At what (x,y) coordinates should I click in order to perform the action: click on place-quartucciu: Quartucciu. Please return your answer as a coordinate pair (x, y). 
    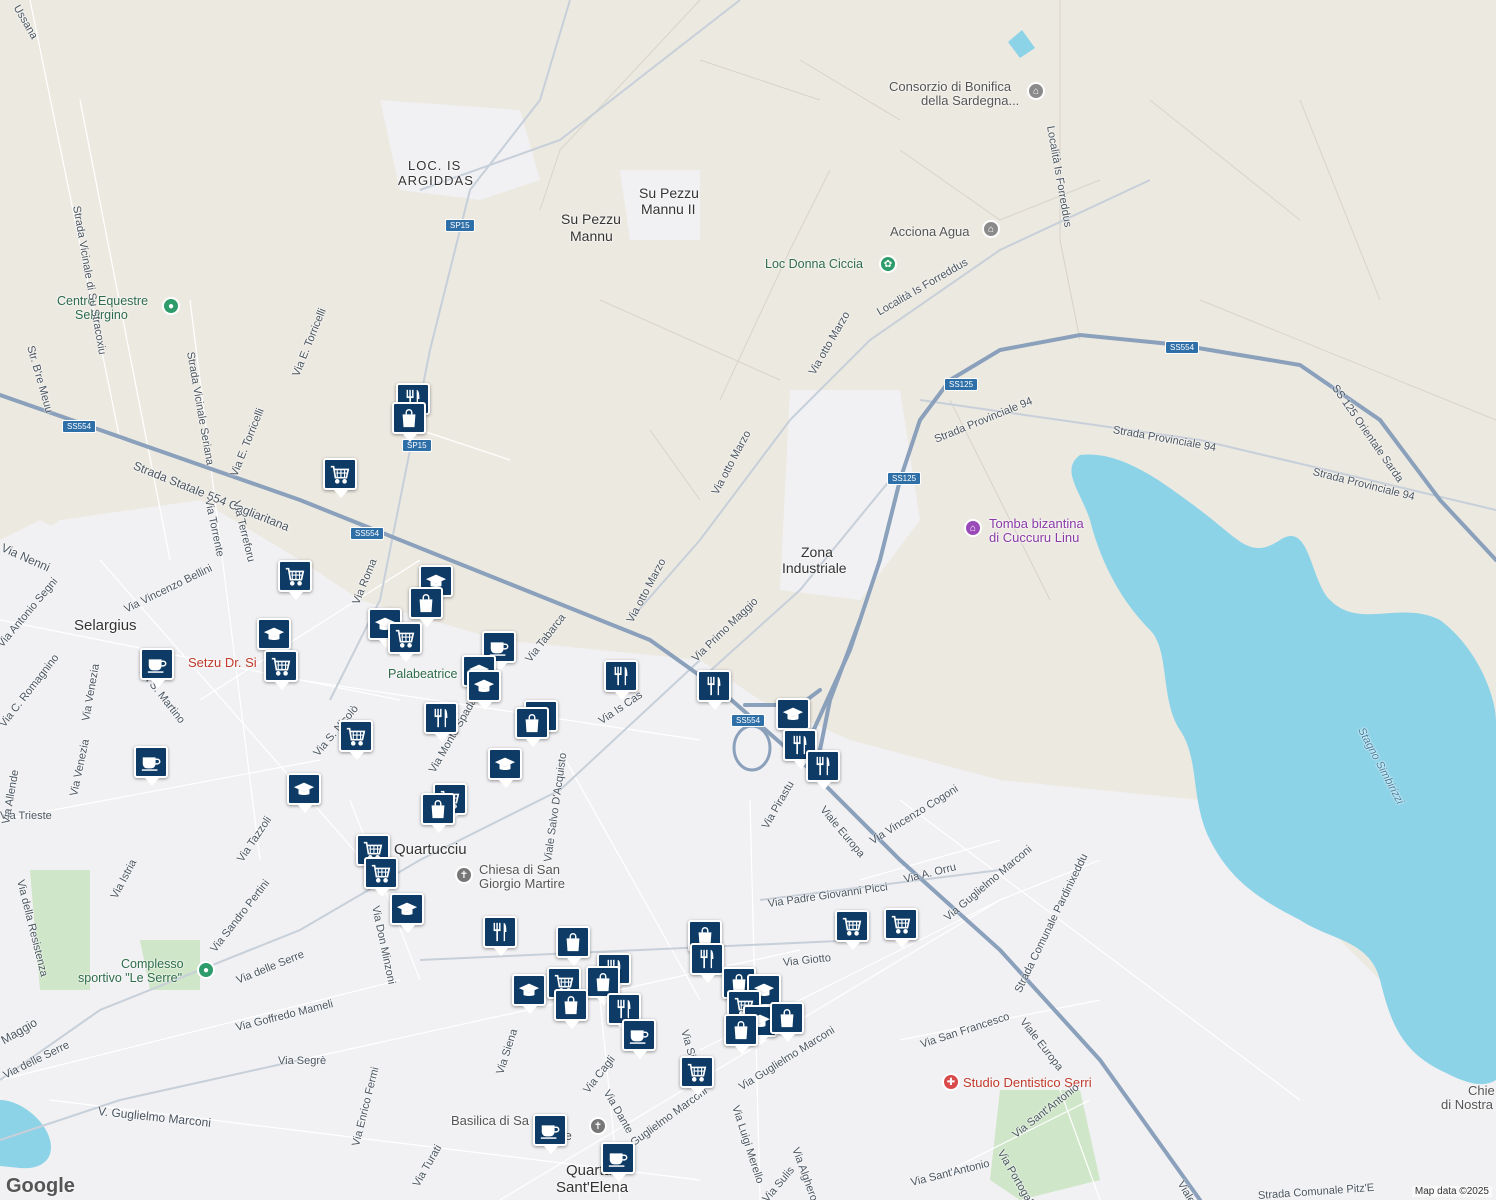
    Looking at the image, I should click on (430, 849).